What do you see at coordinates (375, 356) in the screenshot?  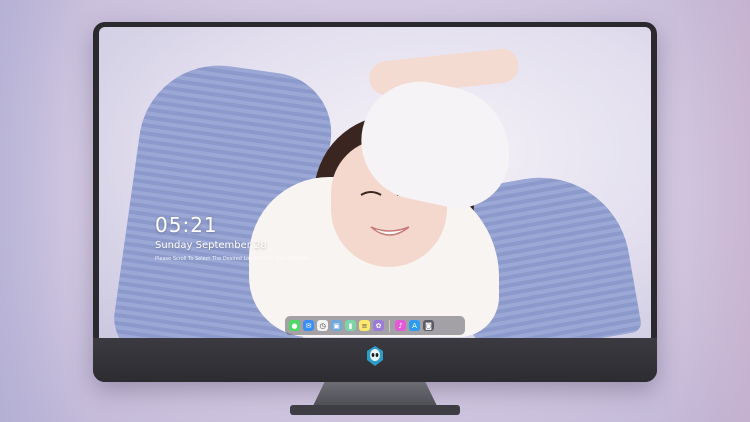 I see `alien-logo-icon` at bounding box center [375, 356].